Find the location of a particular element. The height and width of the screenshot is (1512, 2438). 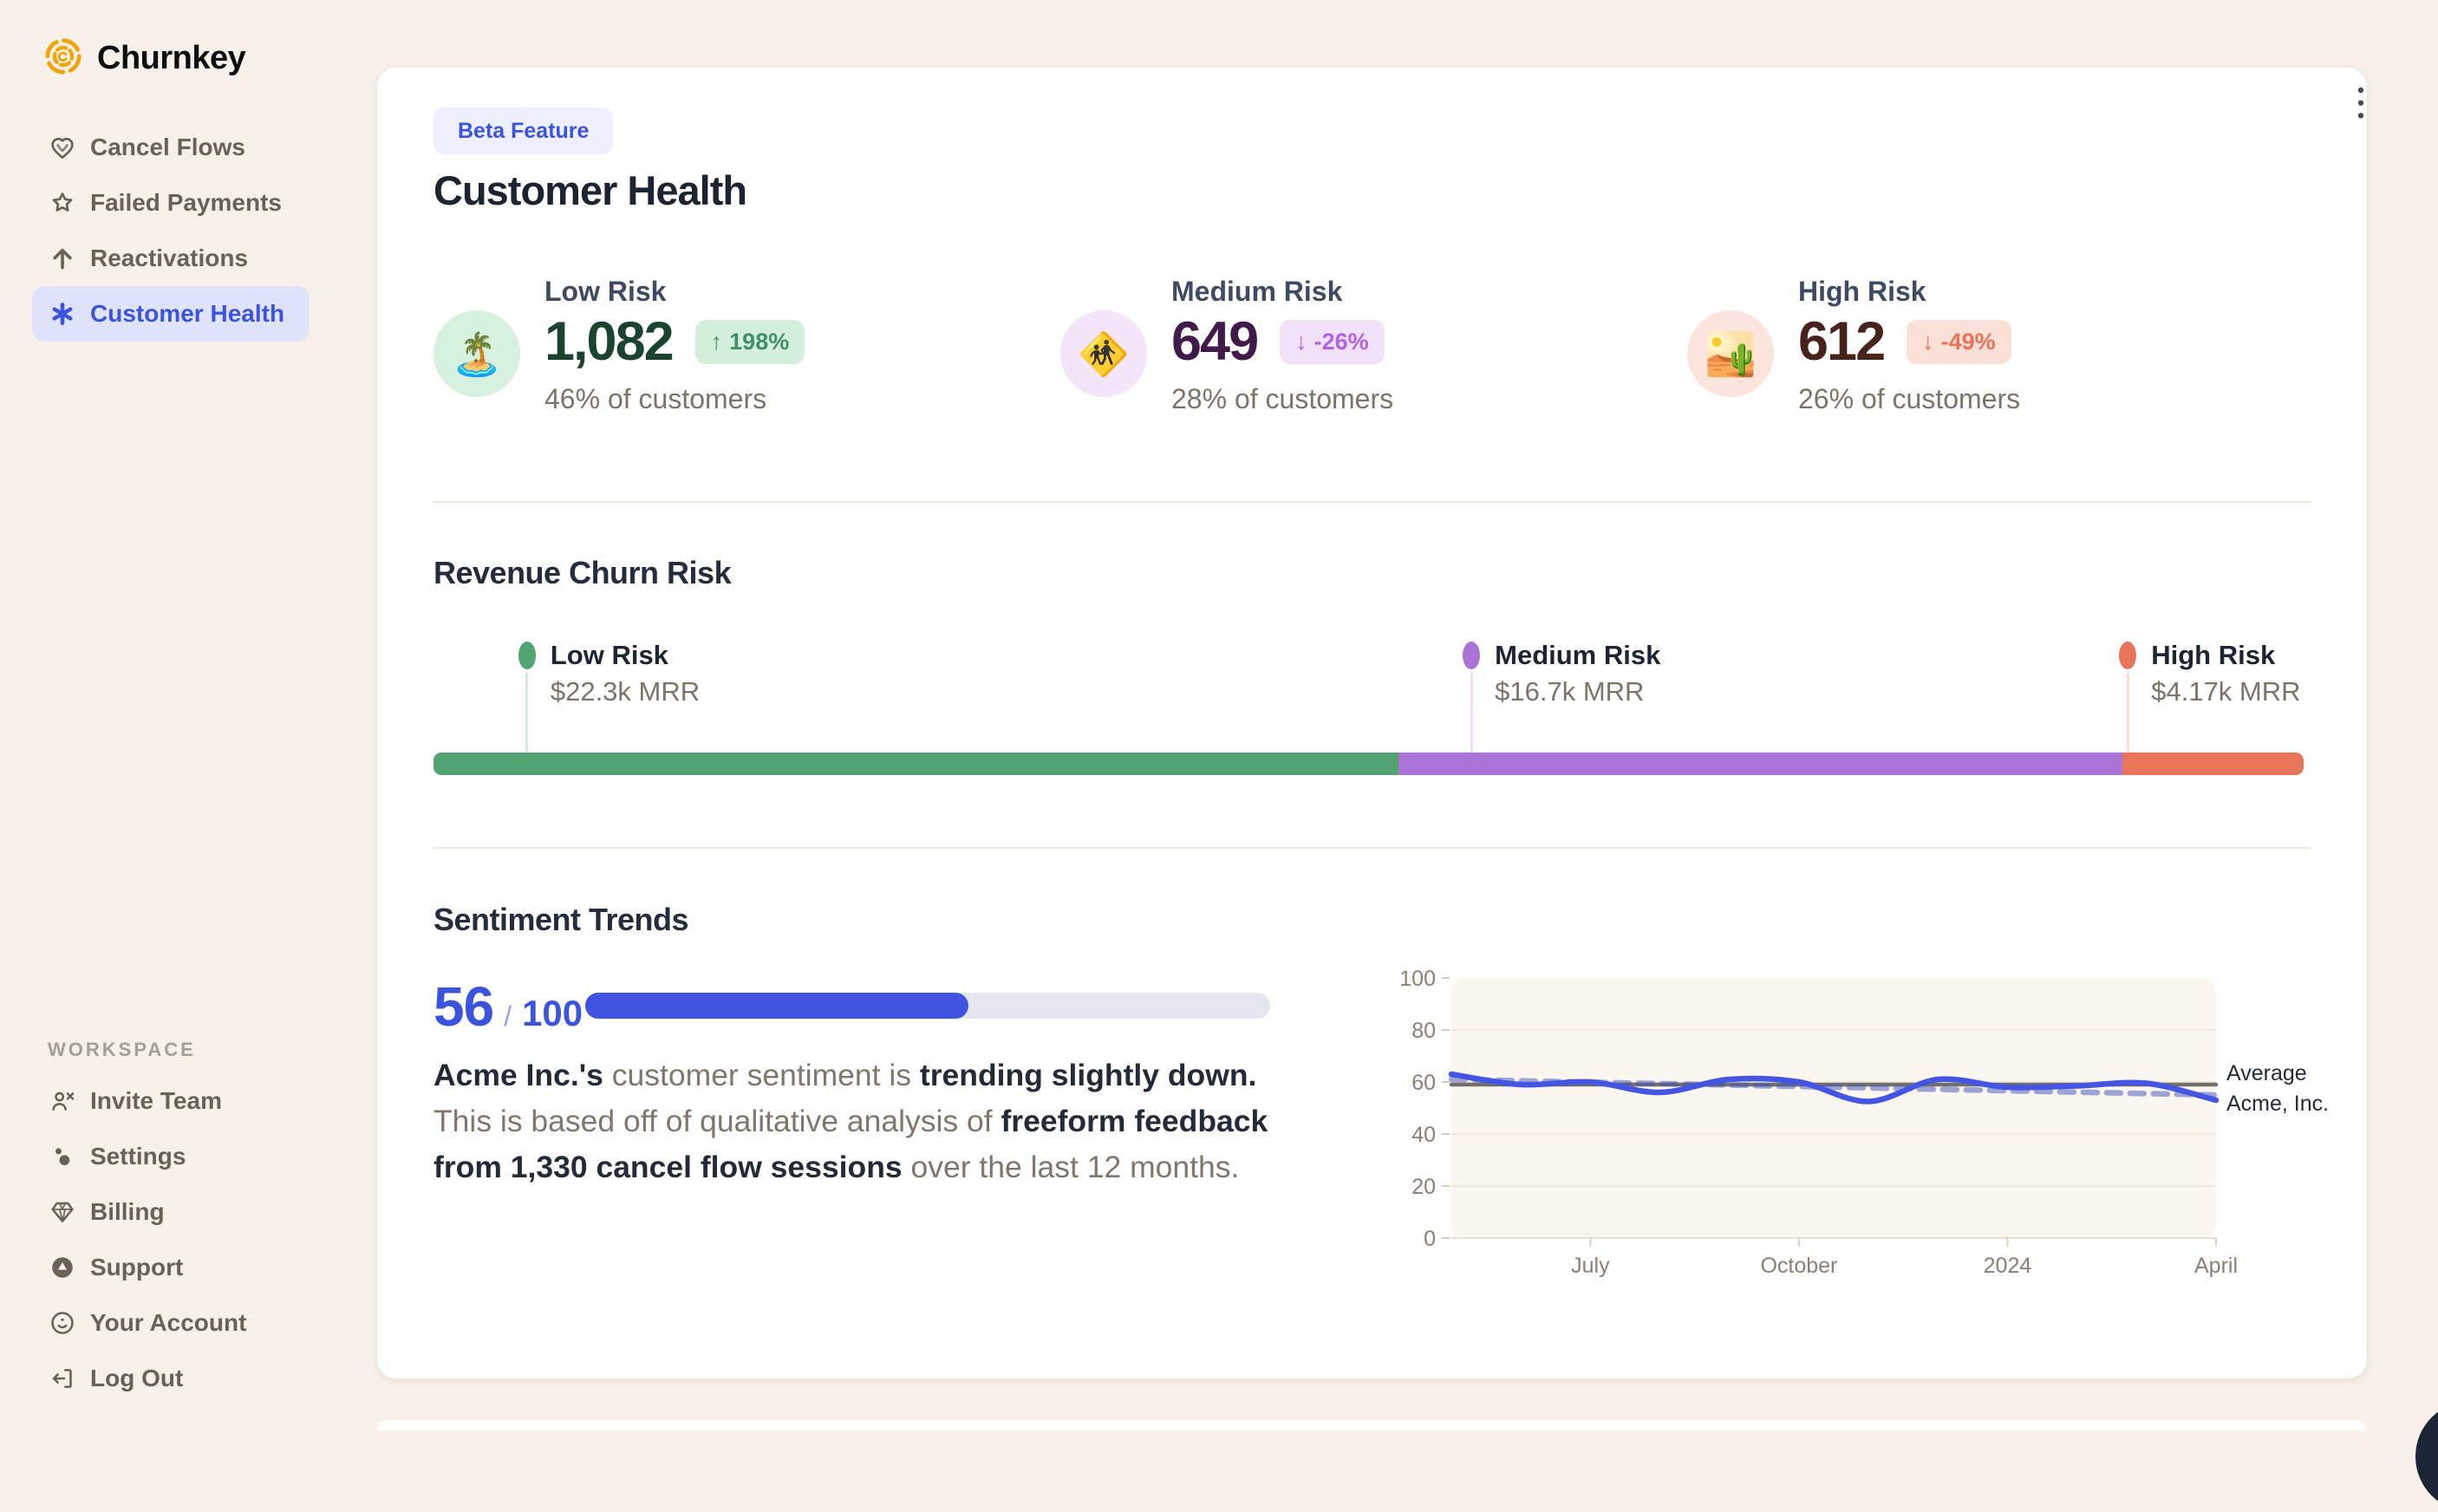

asterisk-icon is located at coordinates (63, 314).